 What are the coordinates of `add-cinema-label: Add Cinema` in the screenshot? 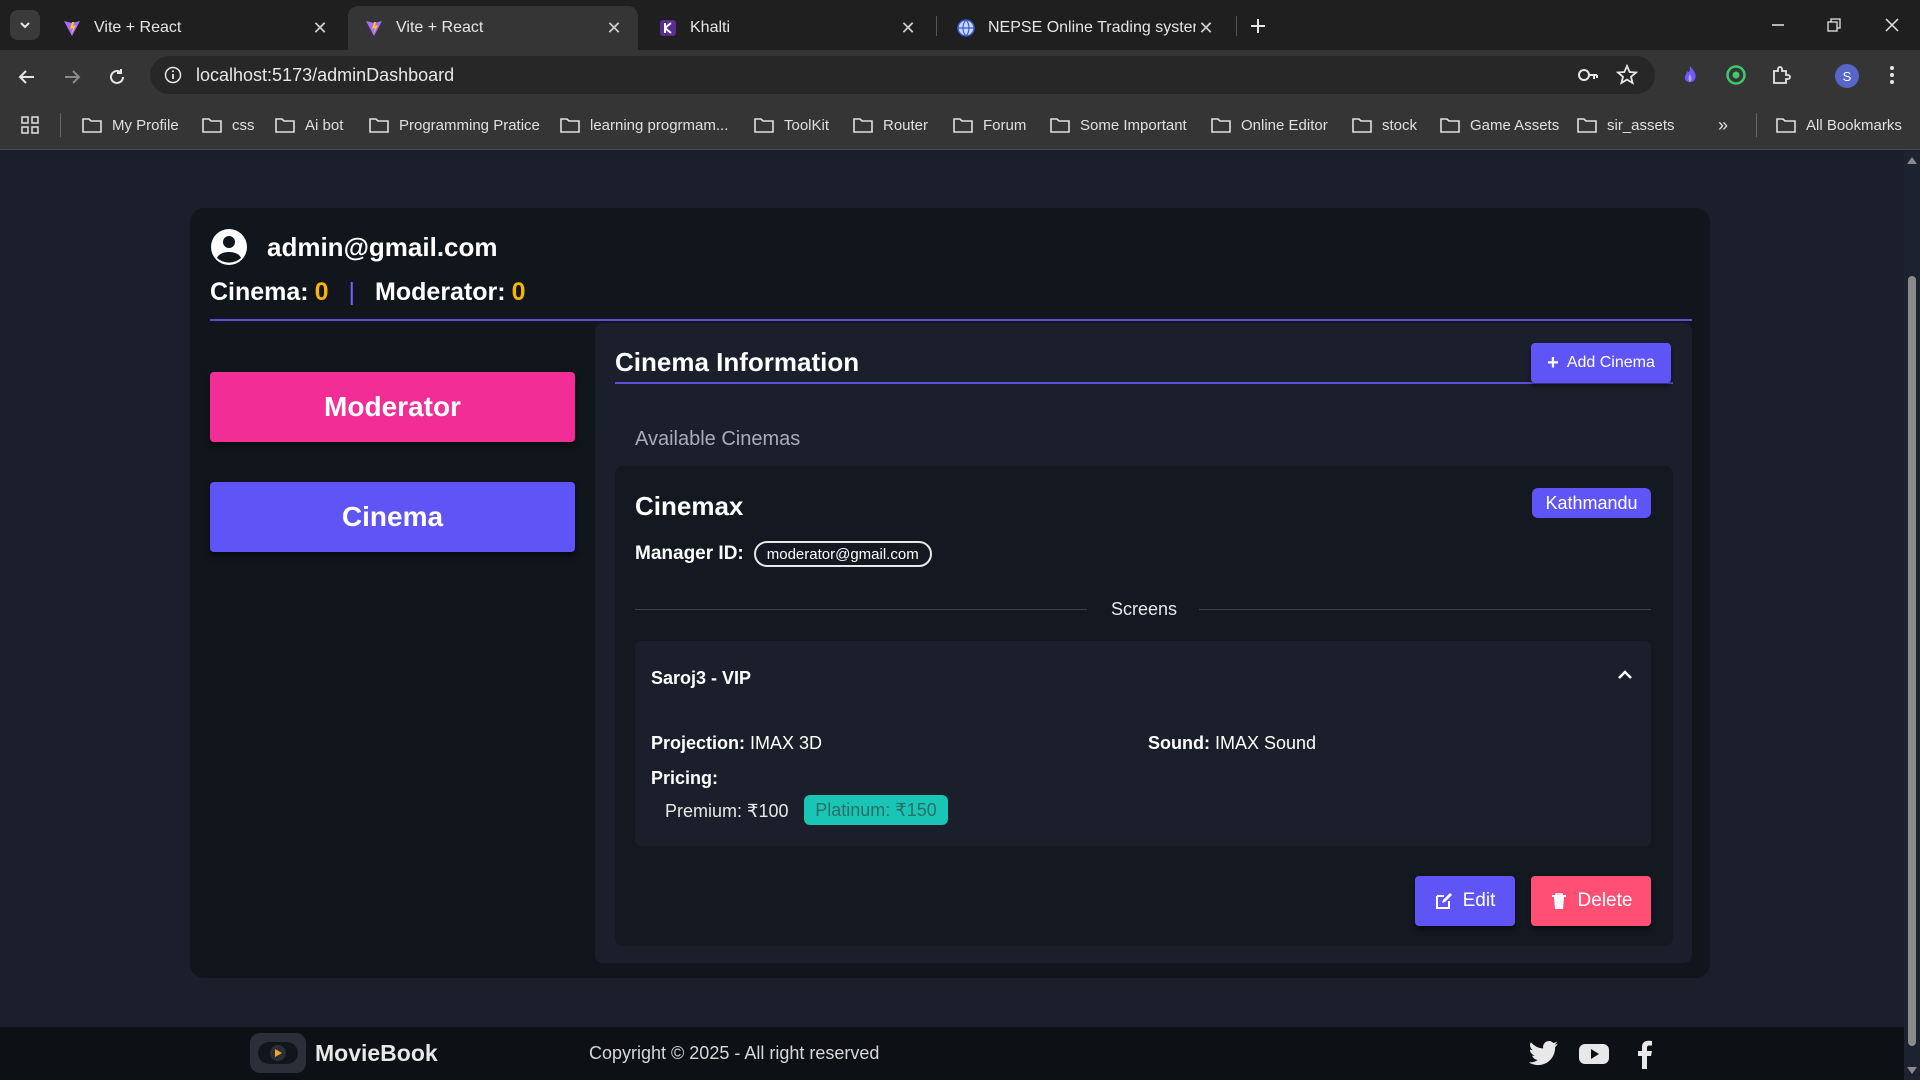 It's located at (1610, 362).